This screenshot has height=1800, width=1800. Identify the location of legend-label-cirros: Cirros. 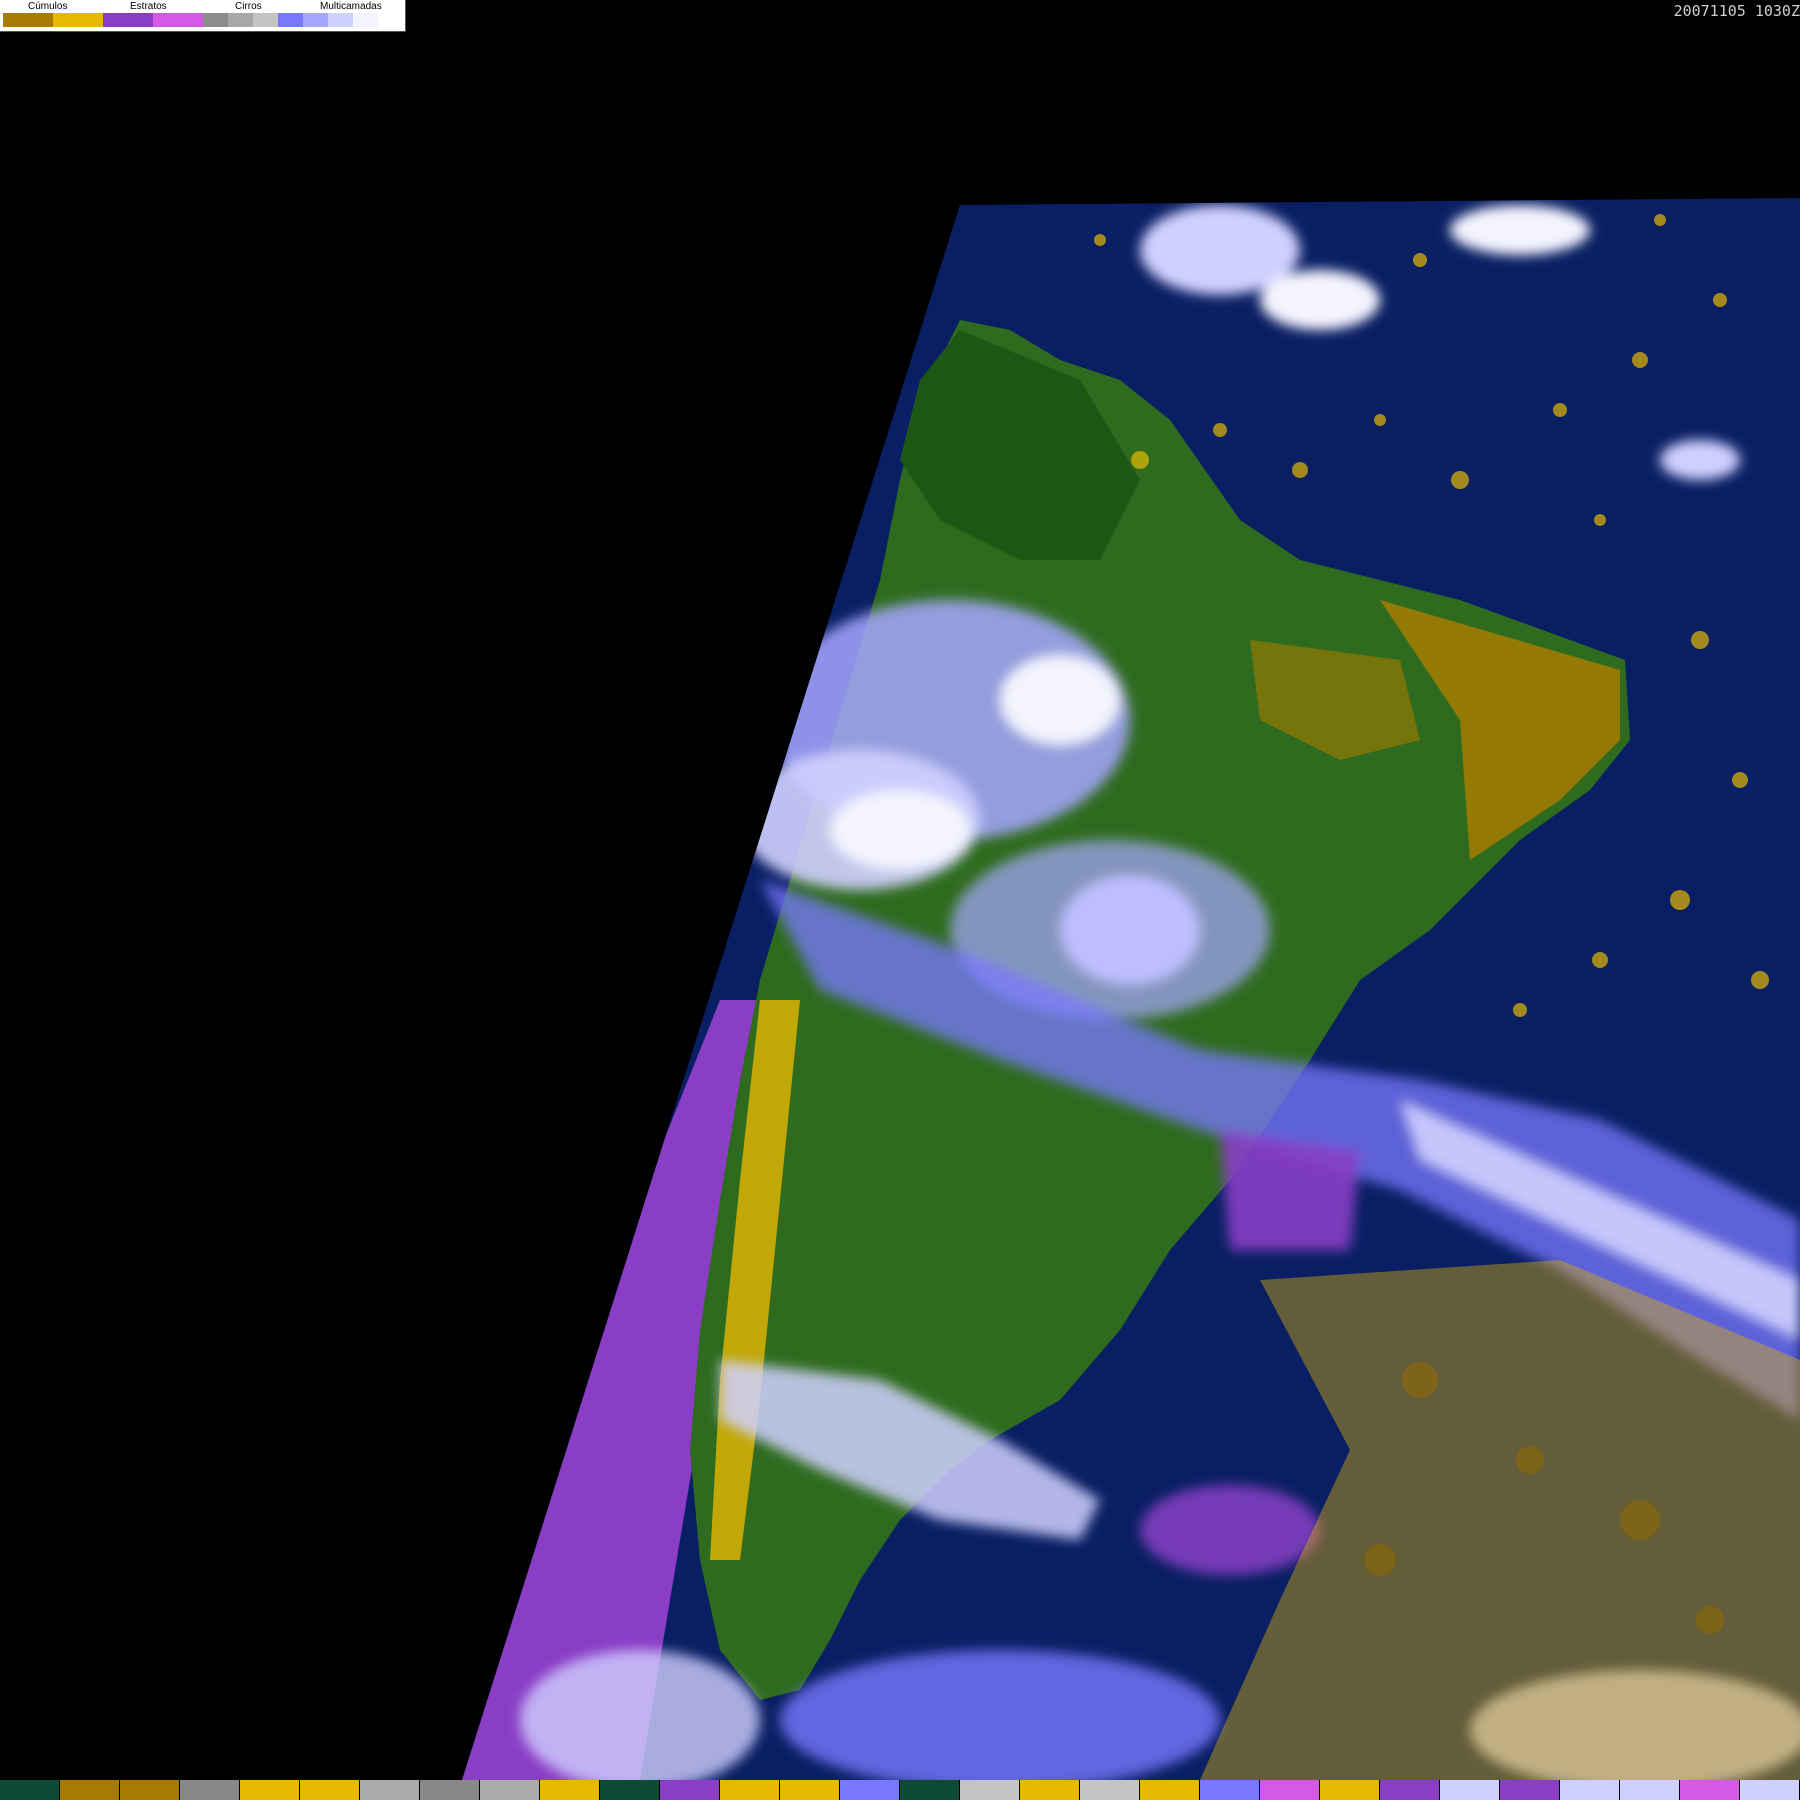
(248, 6).